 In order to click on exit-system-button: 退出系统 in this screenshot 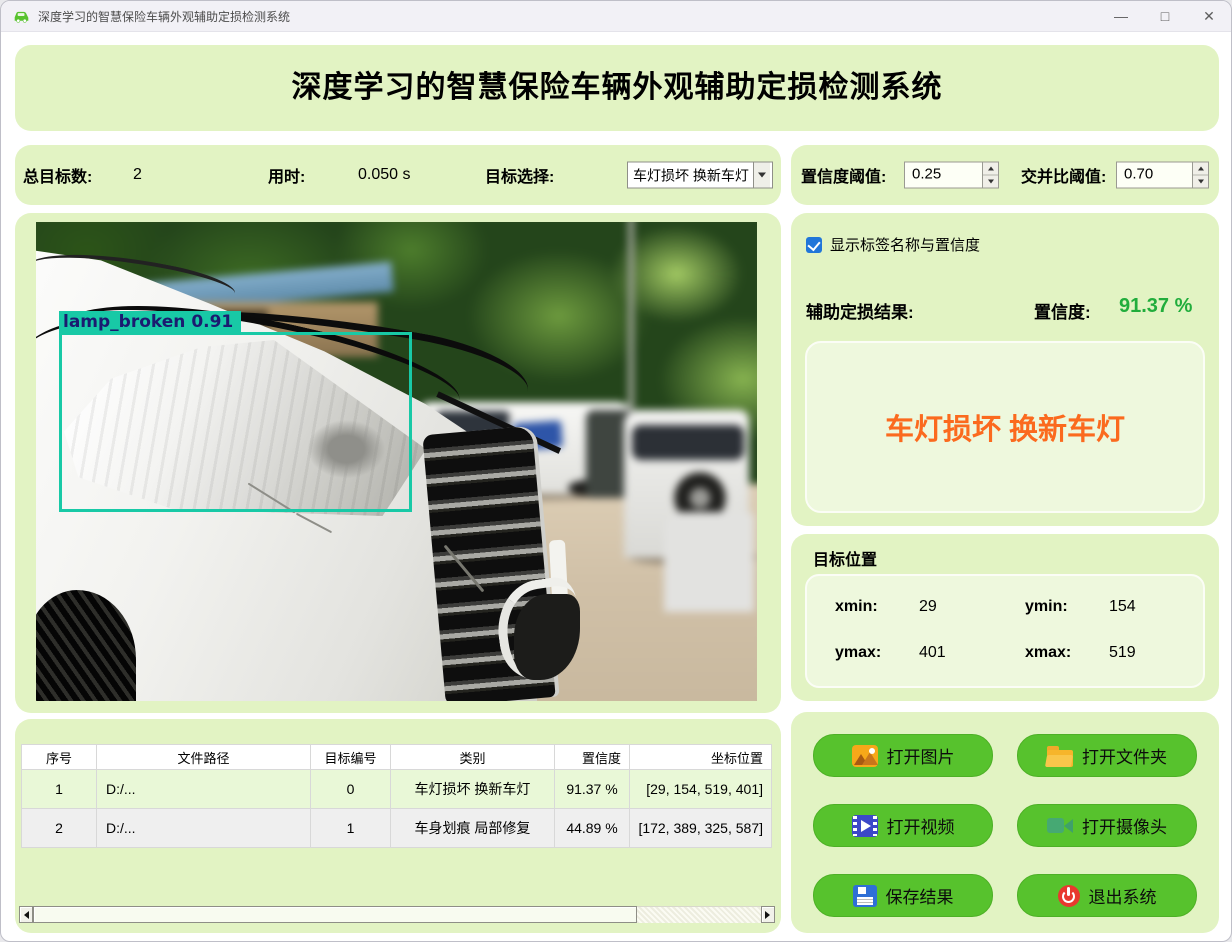, I will do `click(1107, 895)`.